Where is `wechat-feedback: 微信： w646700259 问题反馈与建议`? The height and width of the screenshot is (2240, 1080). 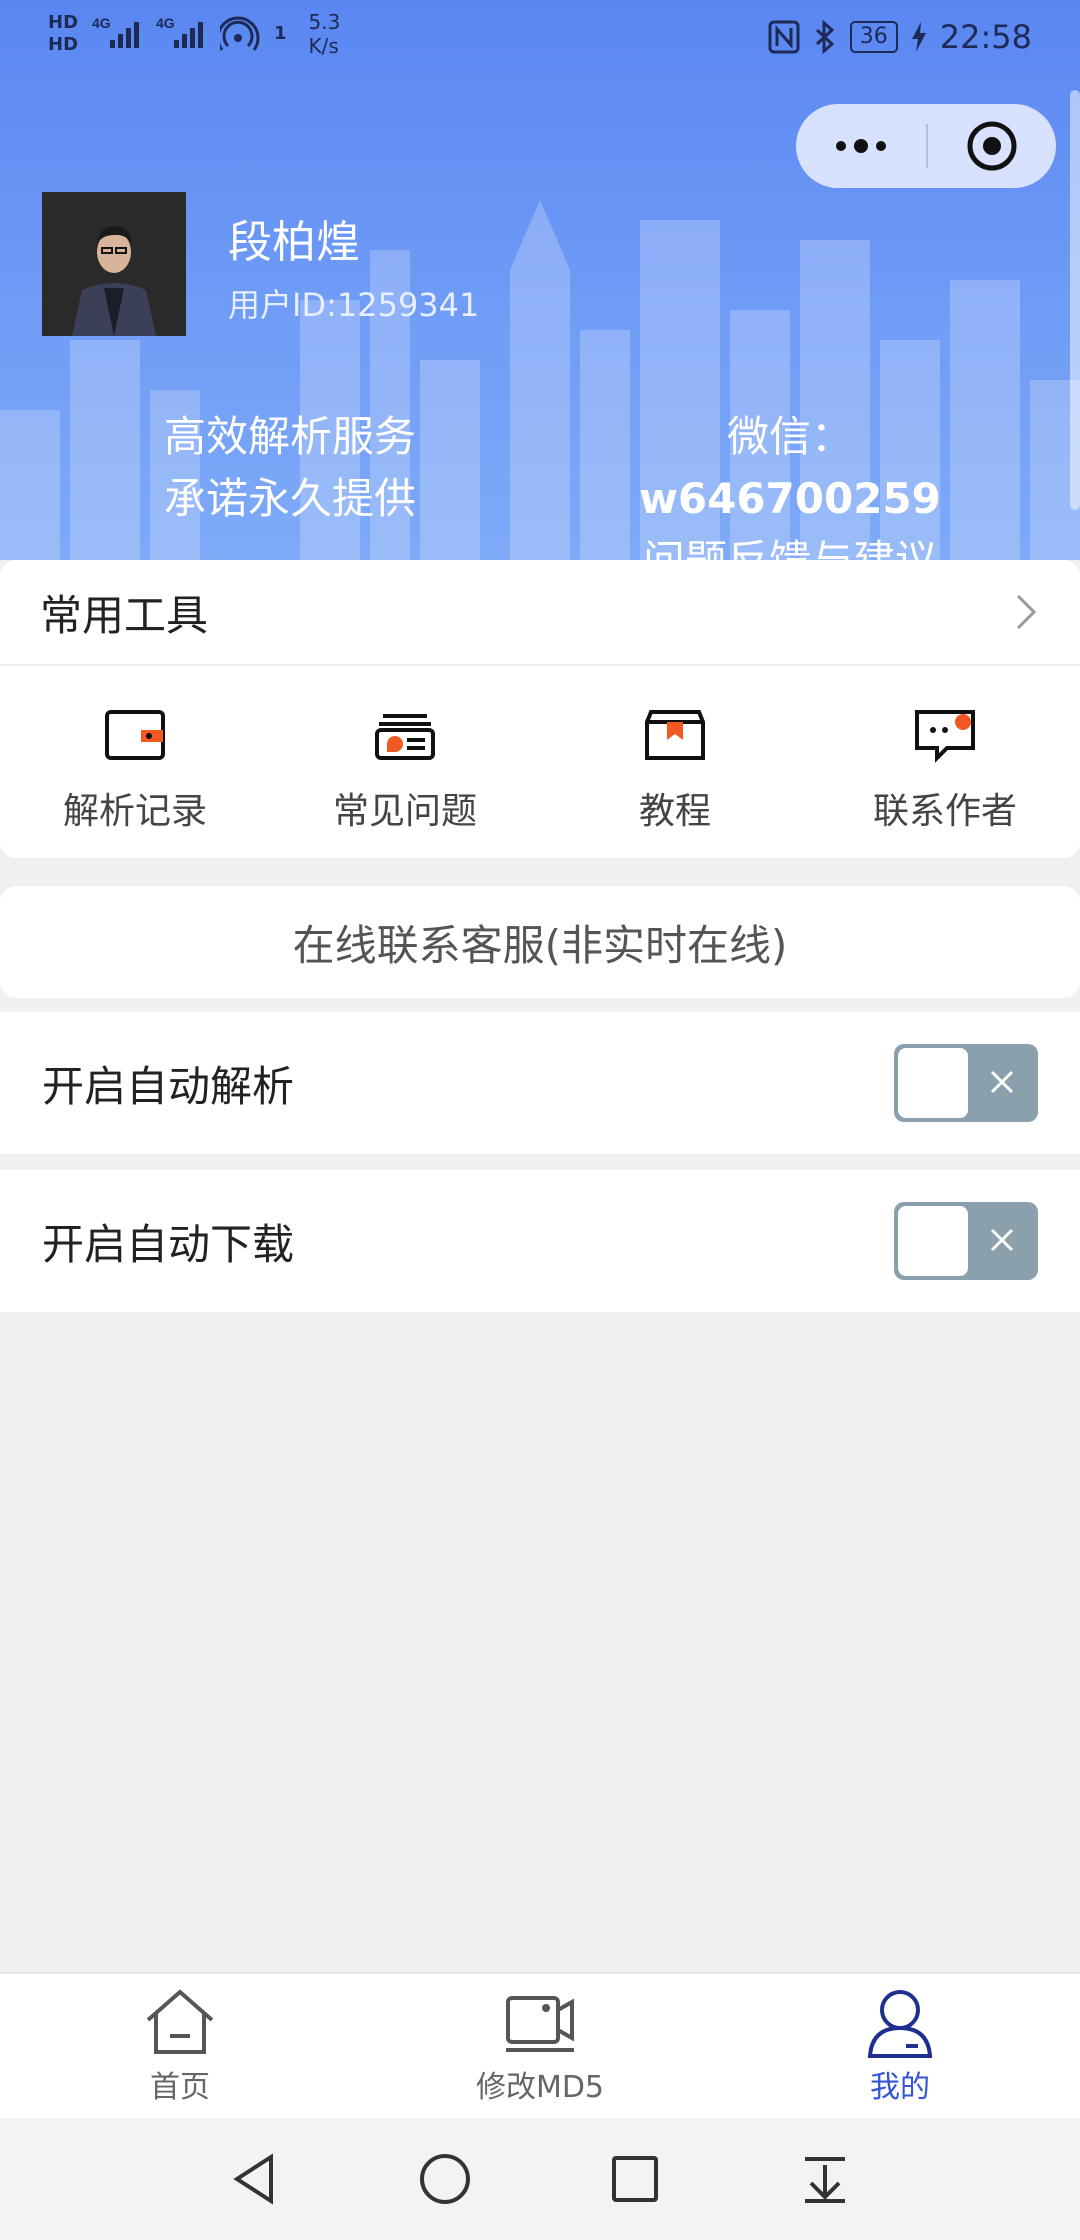 wechat-feedback: 微信： w646700259 问题反馈与建议 is located at coordinates (790, 483).